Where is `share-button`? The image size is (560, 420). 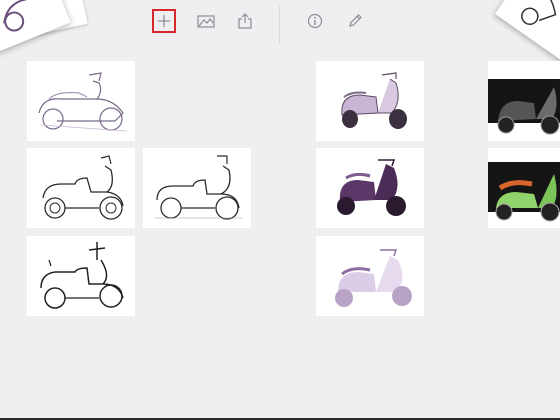
share-button is located at coordinates (245, 21).